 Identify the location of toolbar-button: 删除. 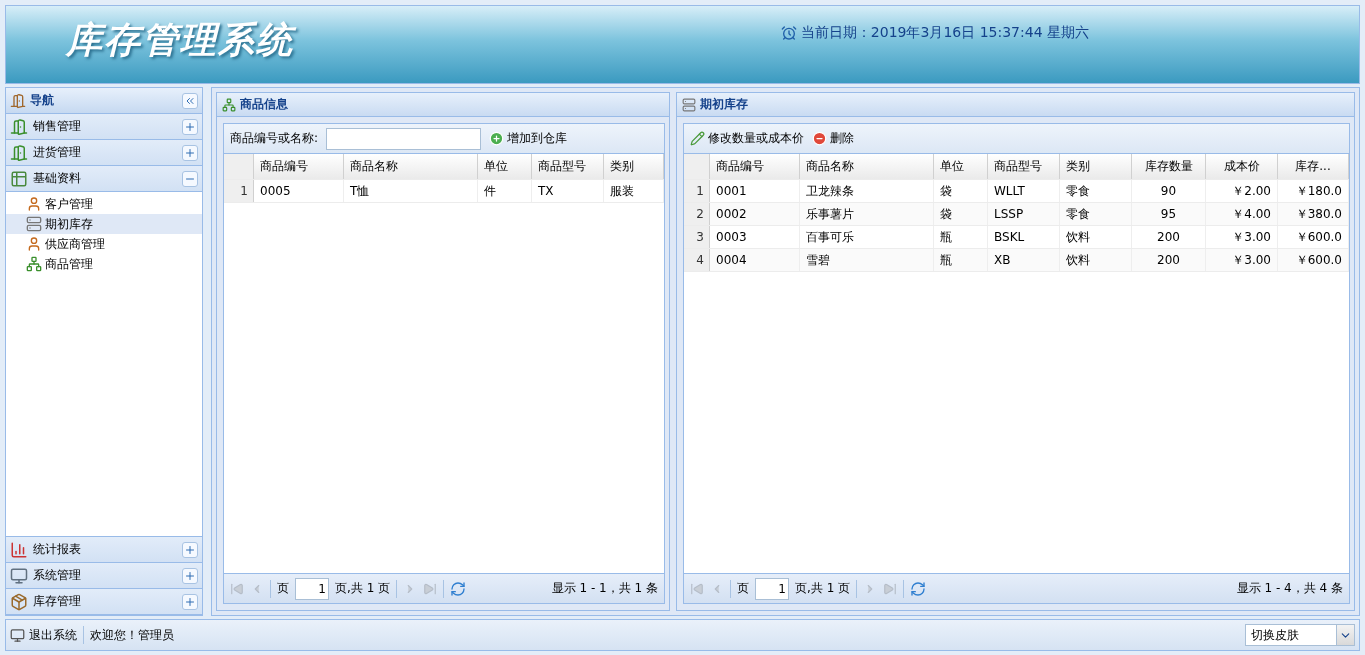
(833, 138).